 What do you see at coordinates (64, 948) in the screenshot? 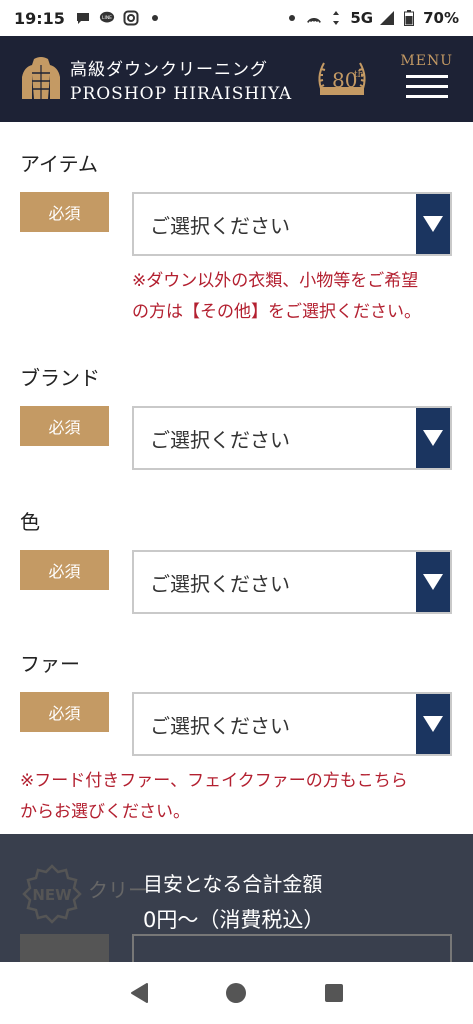
I see `cleaning-required-badge` at bounding box center [64, 948].